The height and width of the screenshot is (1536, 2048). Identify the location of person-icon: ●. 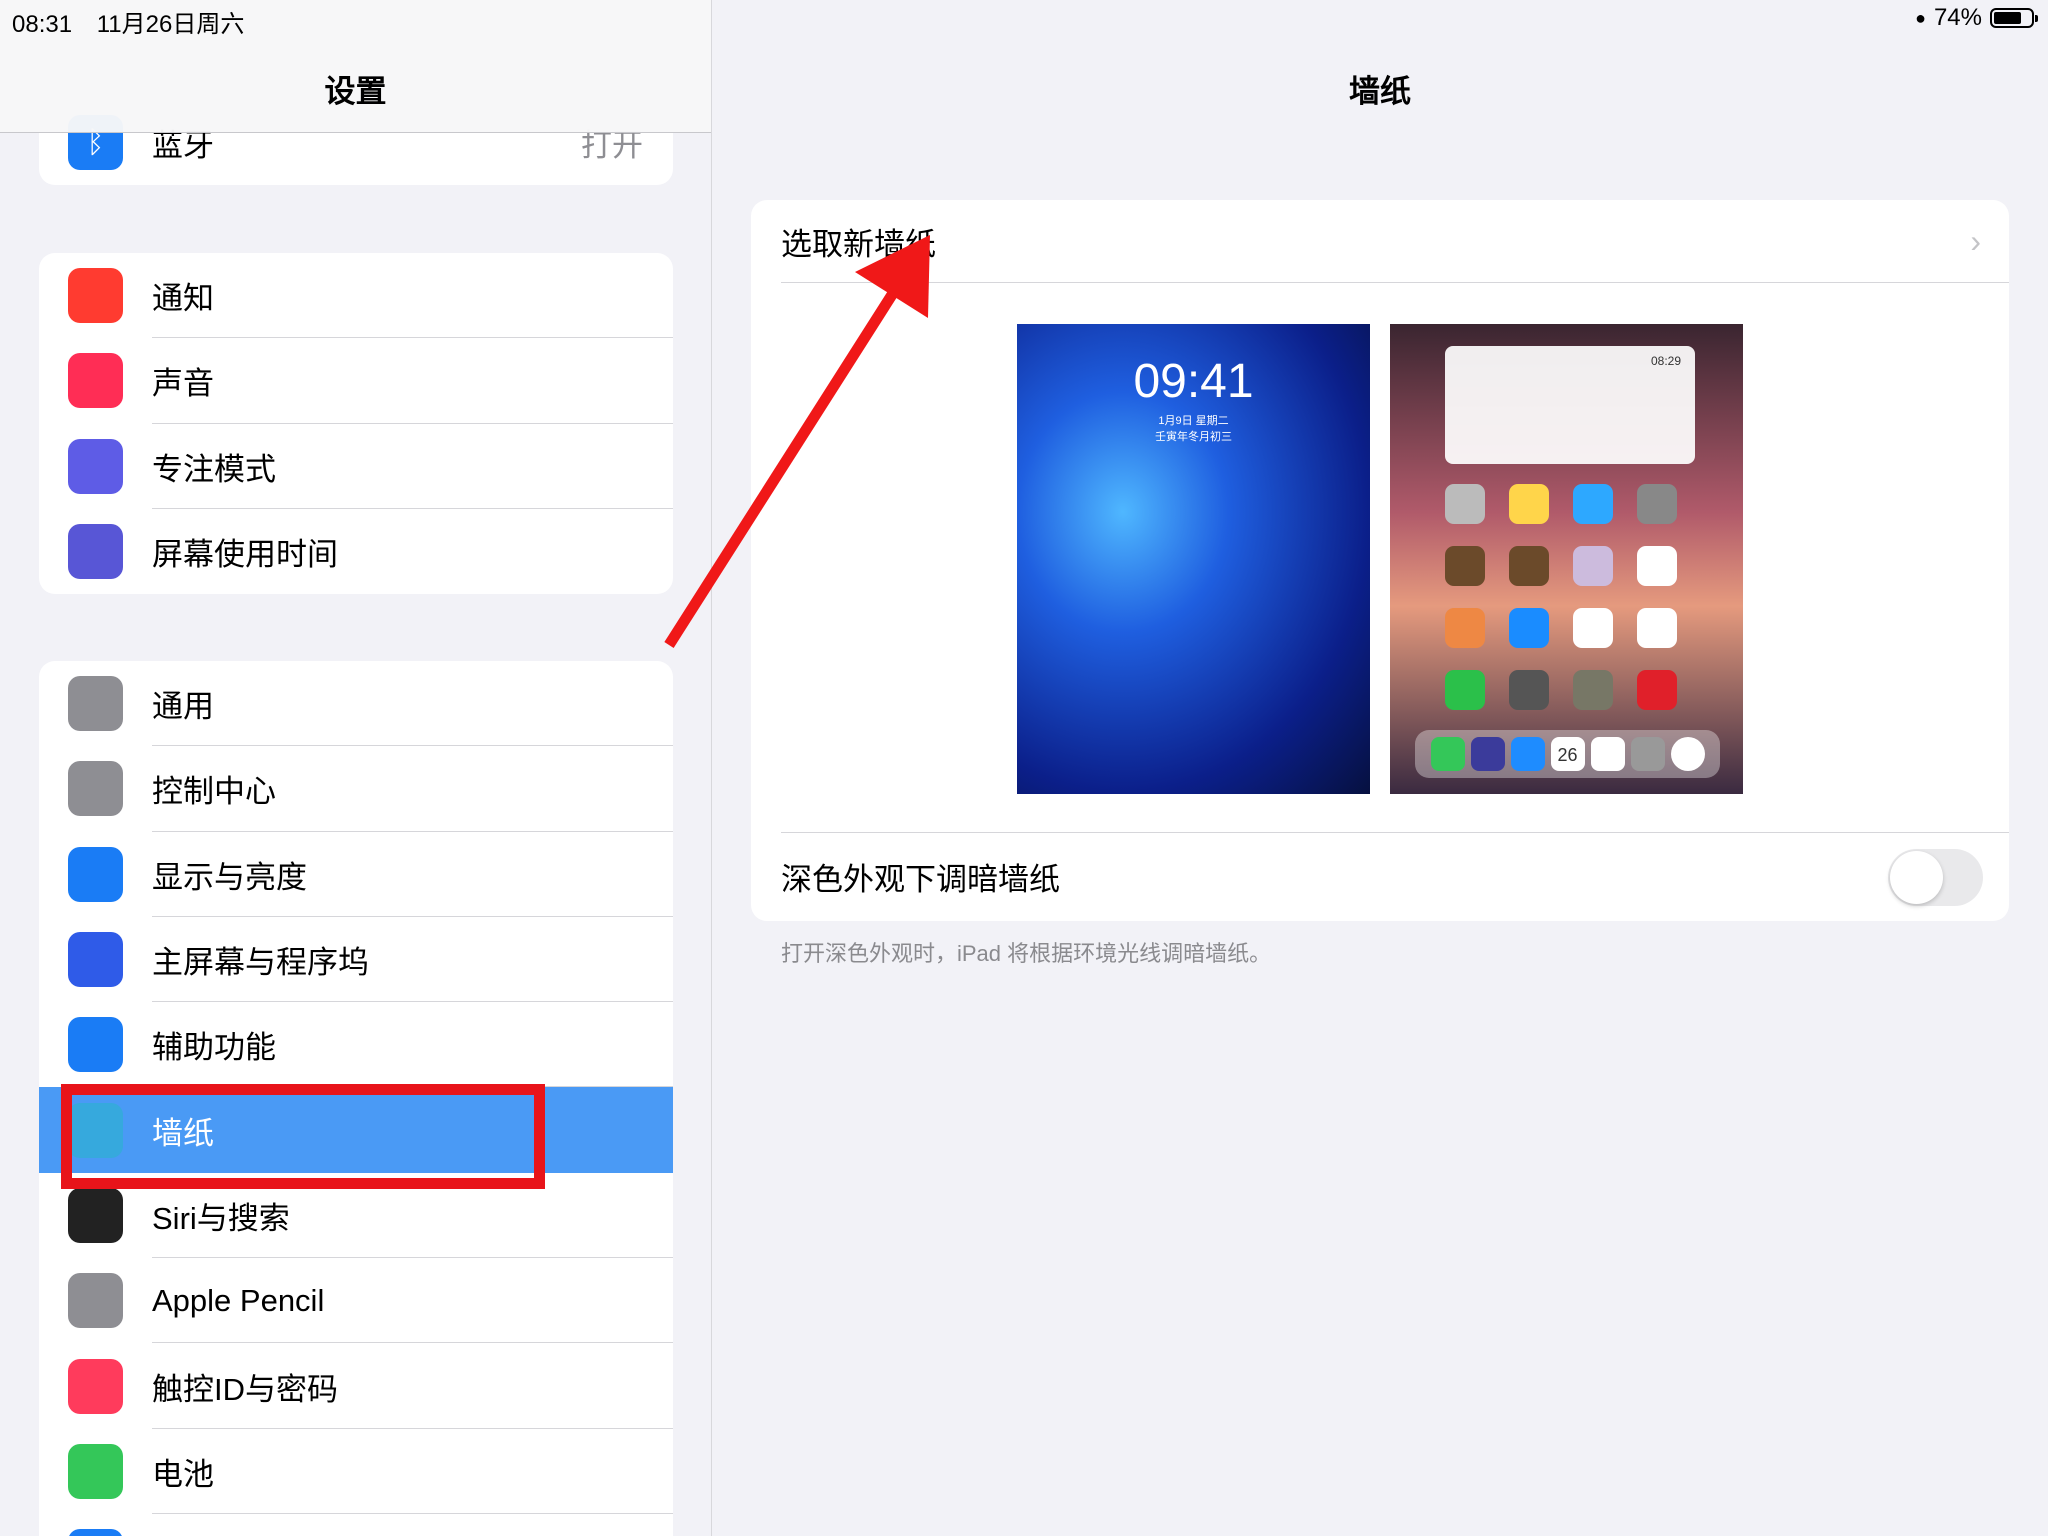
(1920, 17).